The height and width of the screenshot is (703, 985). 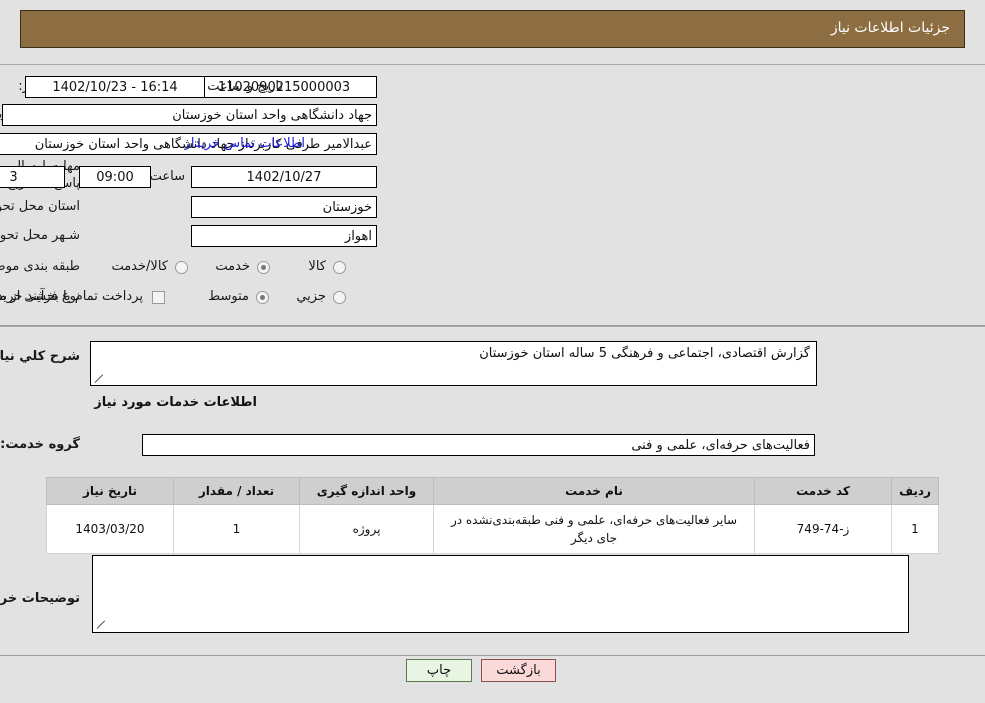 I want to click on buyer-notes-label: توضیحات خریدار:, so click(x=40, y=598).